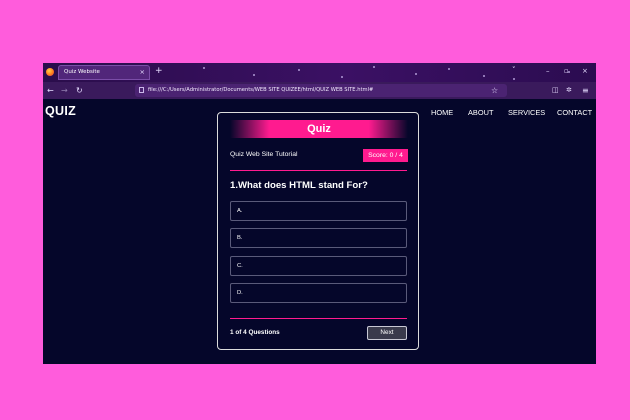 The image size is (630, 420). I want to click on forward-icon: →, so click(64, 90).